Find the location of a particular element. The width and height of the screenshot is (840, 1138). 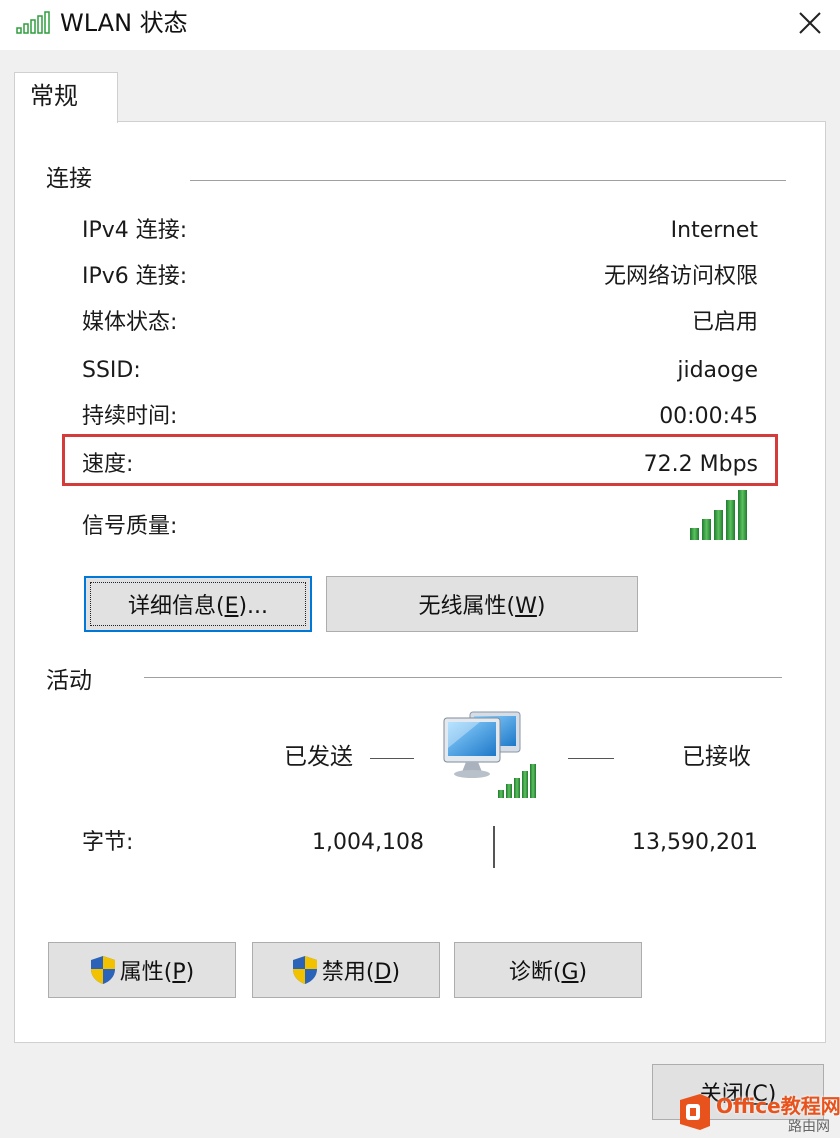

close-icon is located at coordinates (810, 23).